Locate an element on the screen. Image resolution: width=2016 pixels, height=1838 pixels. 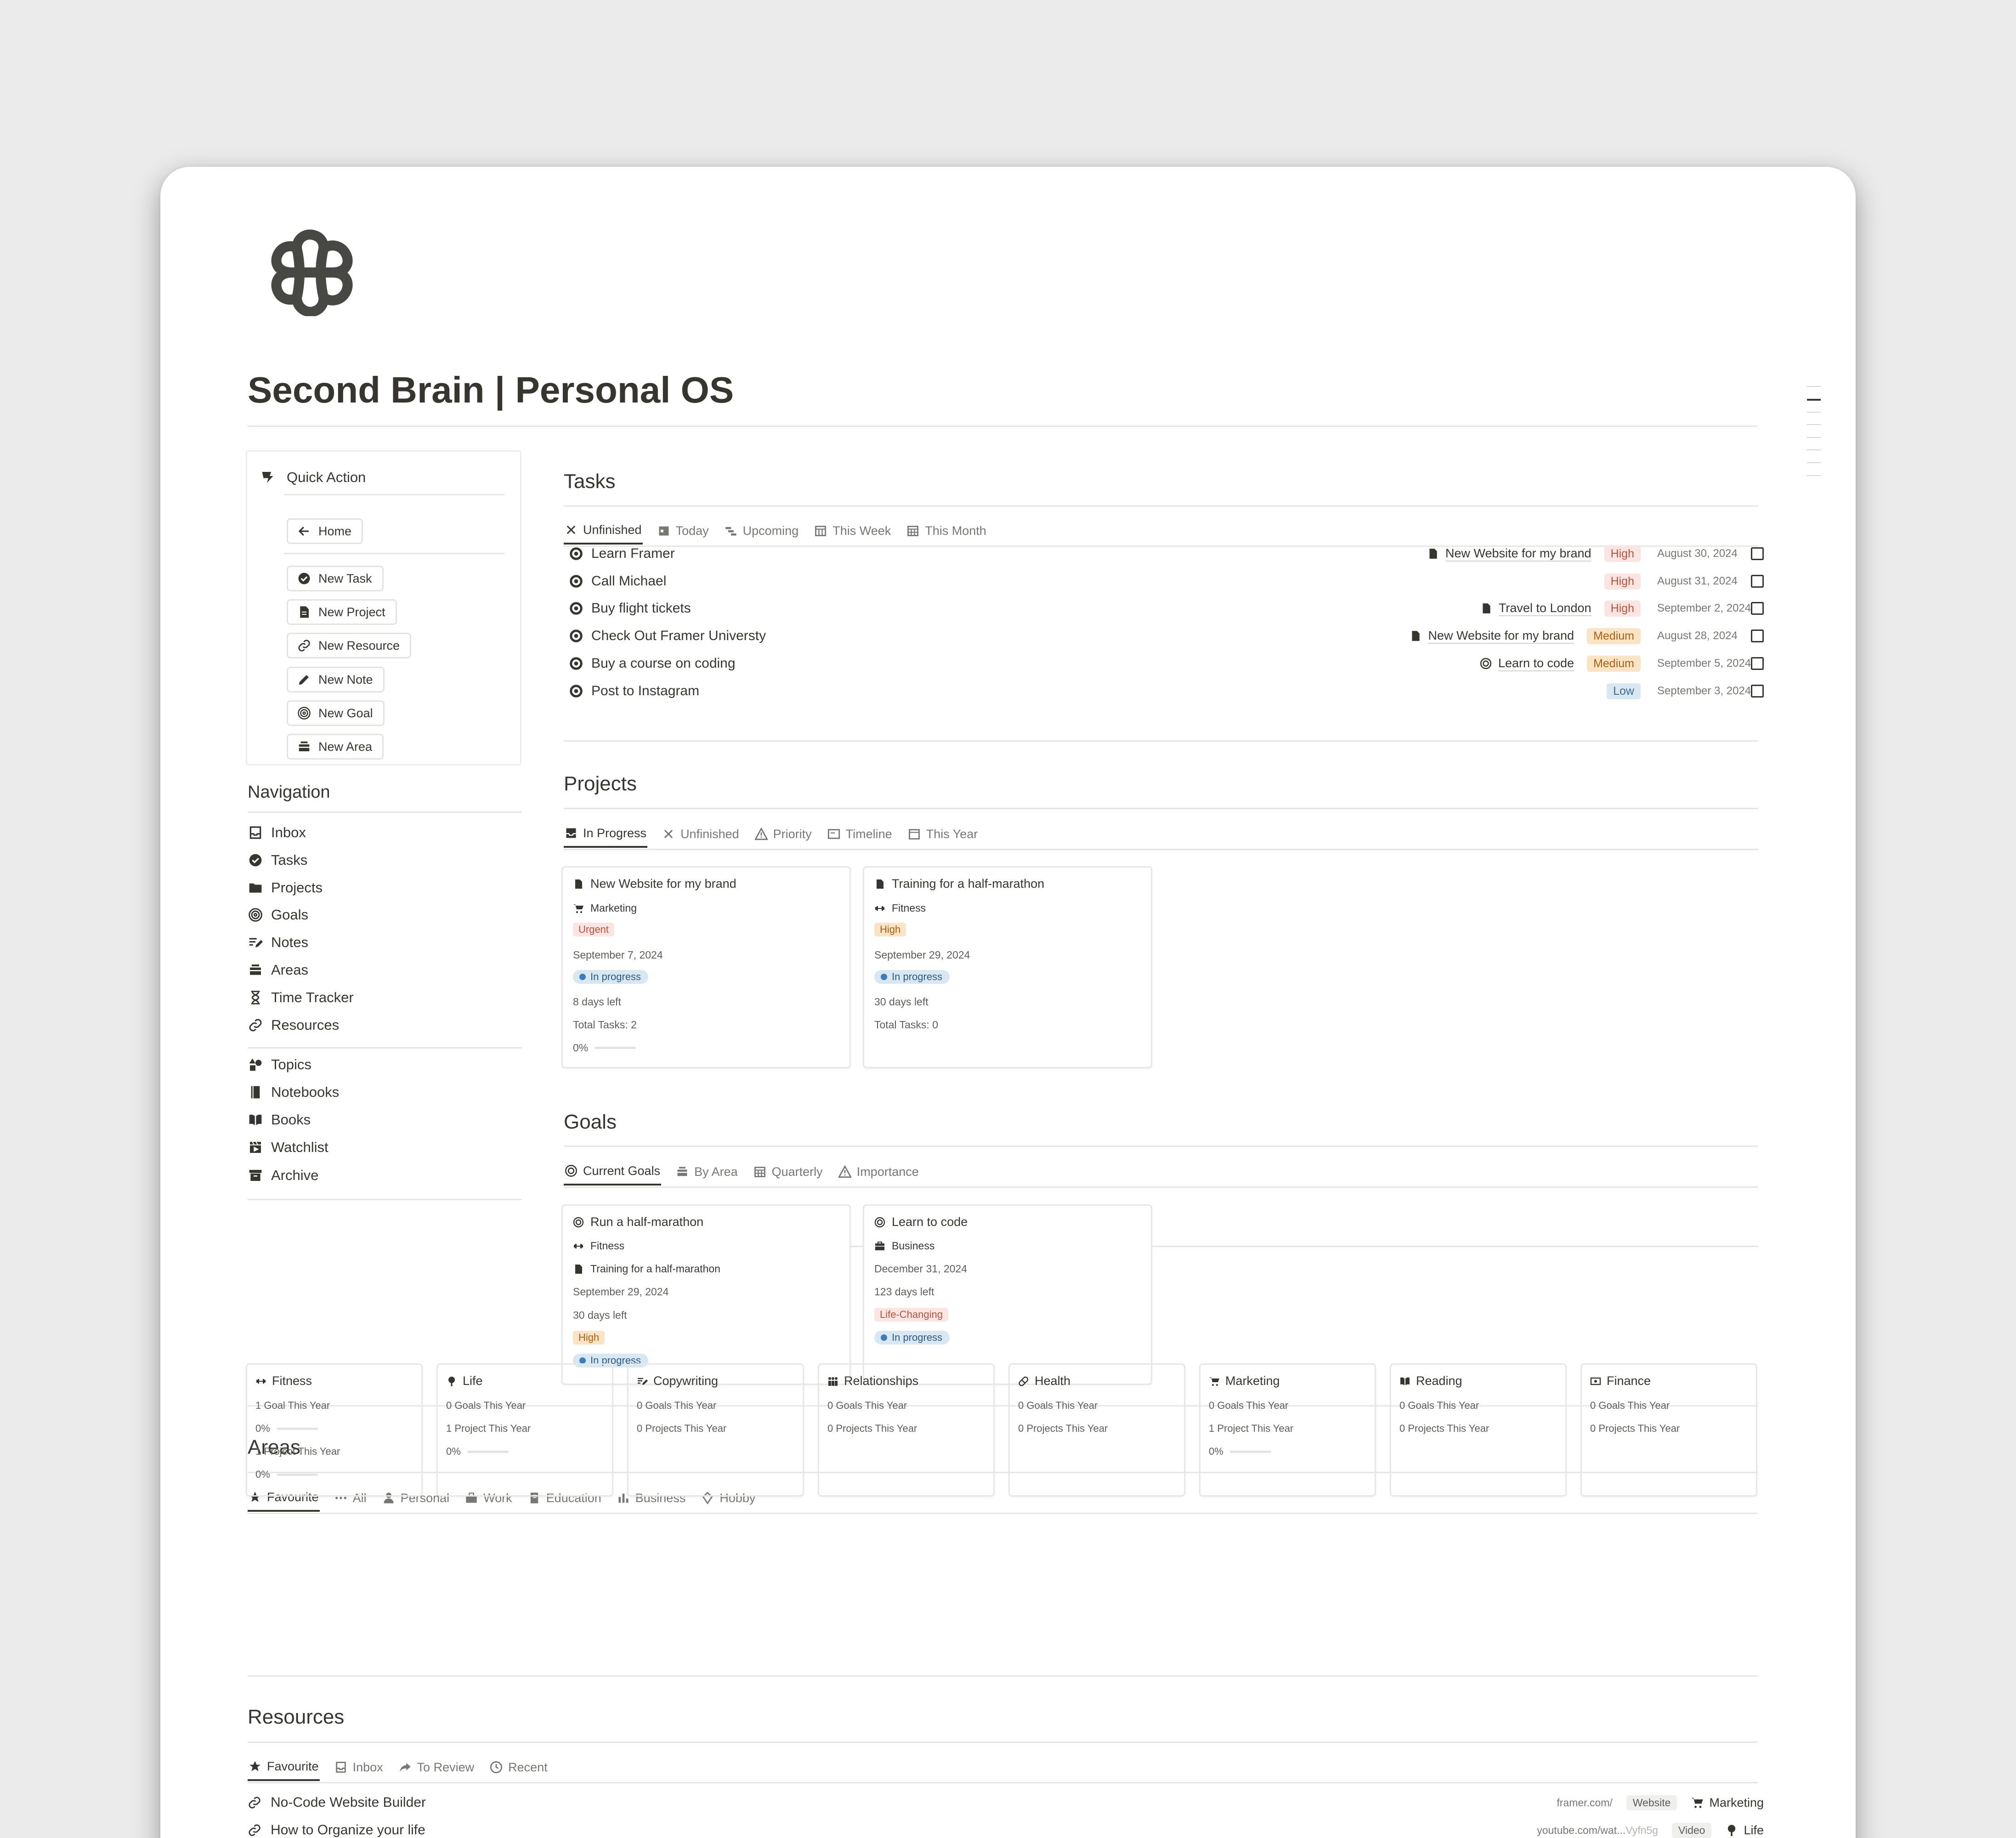
tab-in-progress: In Progress is located at coordinates (606, 834).